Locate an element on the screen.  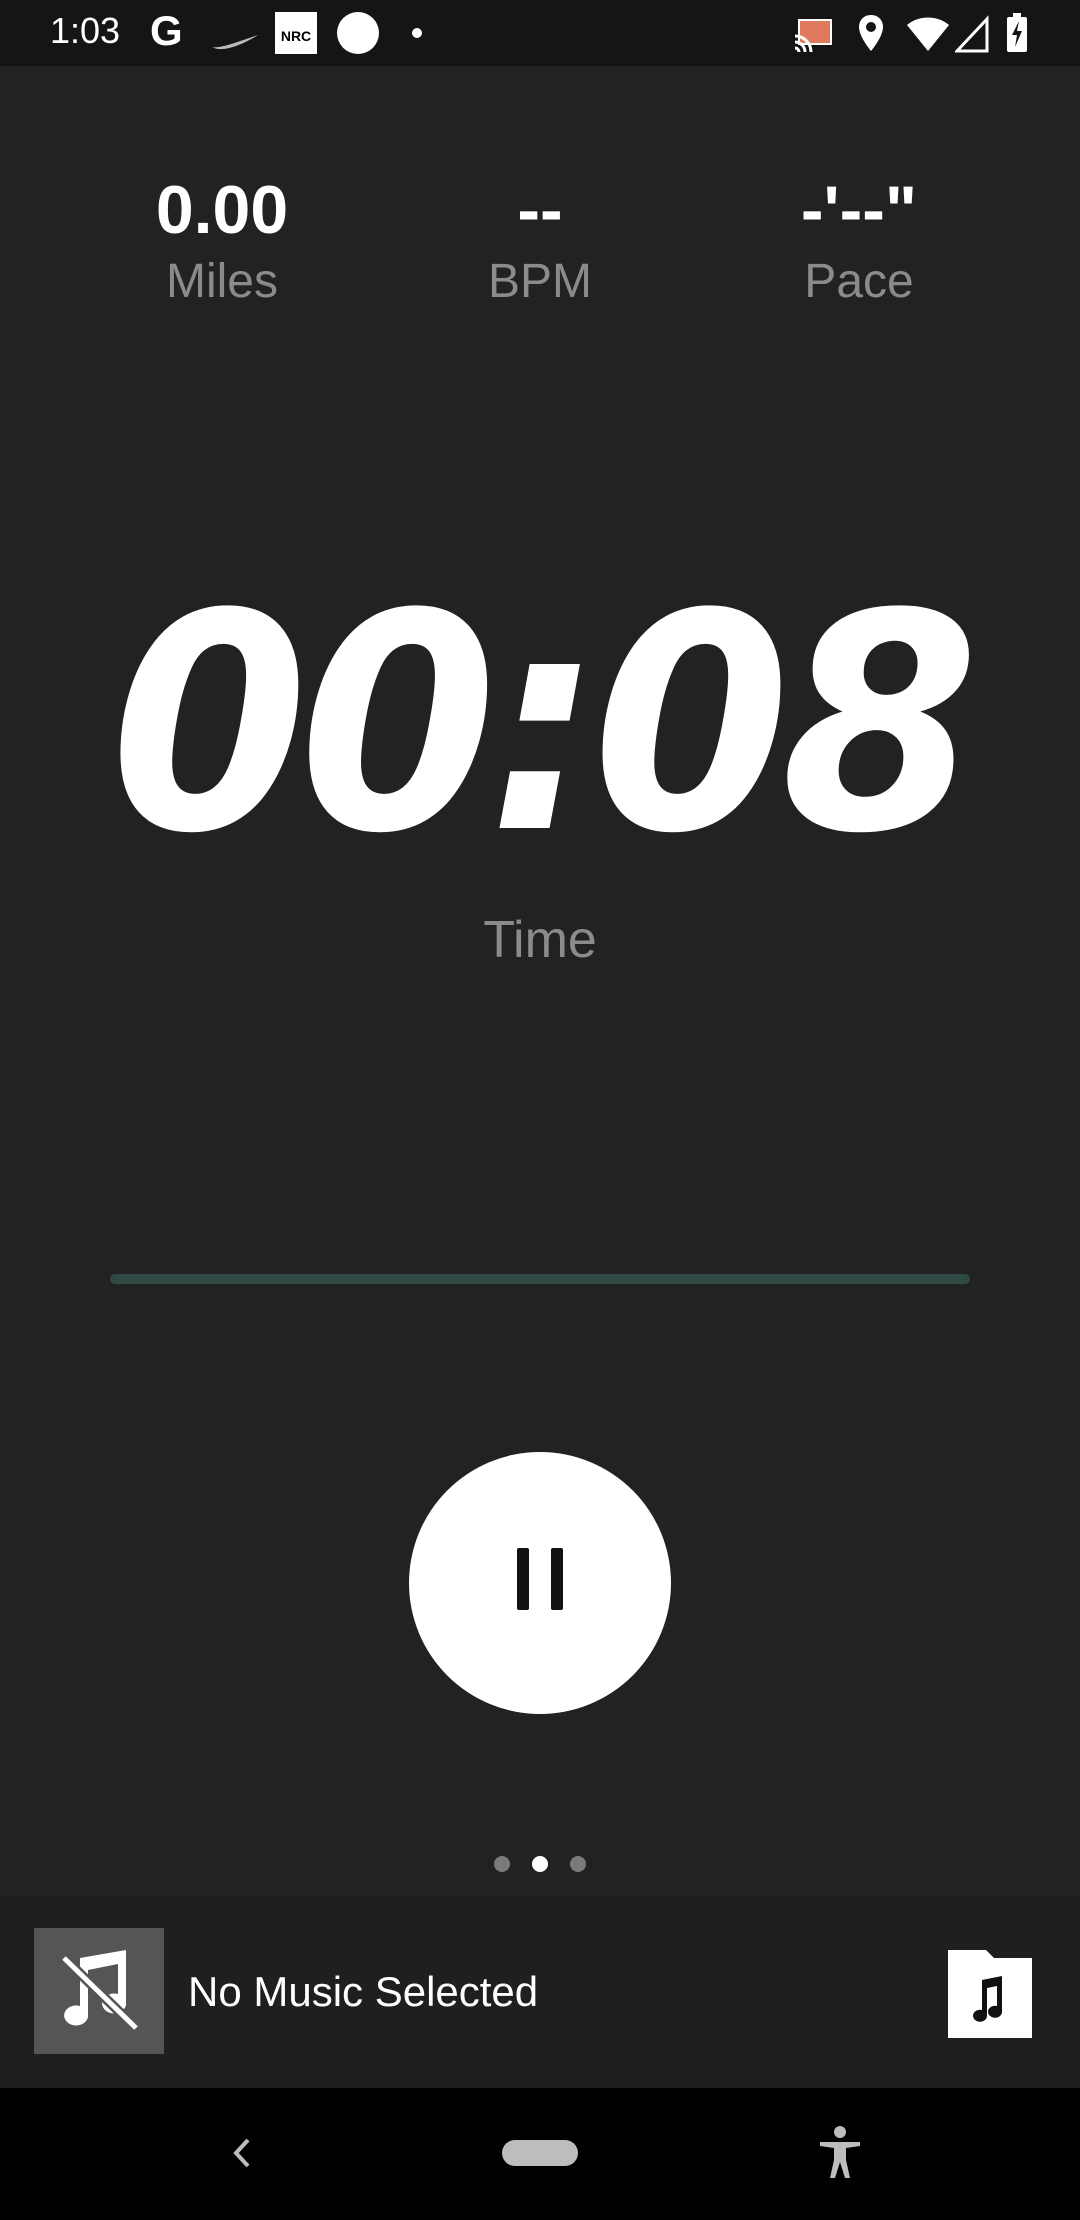
cast-icon is located at coordinates (813, 36).